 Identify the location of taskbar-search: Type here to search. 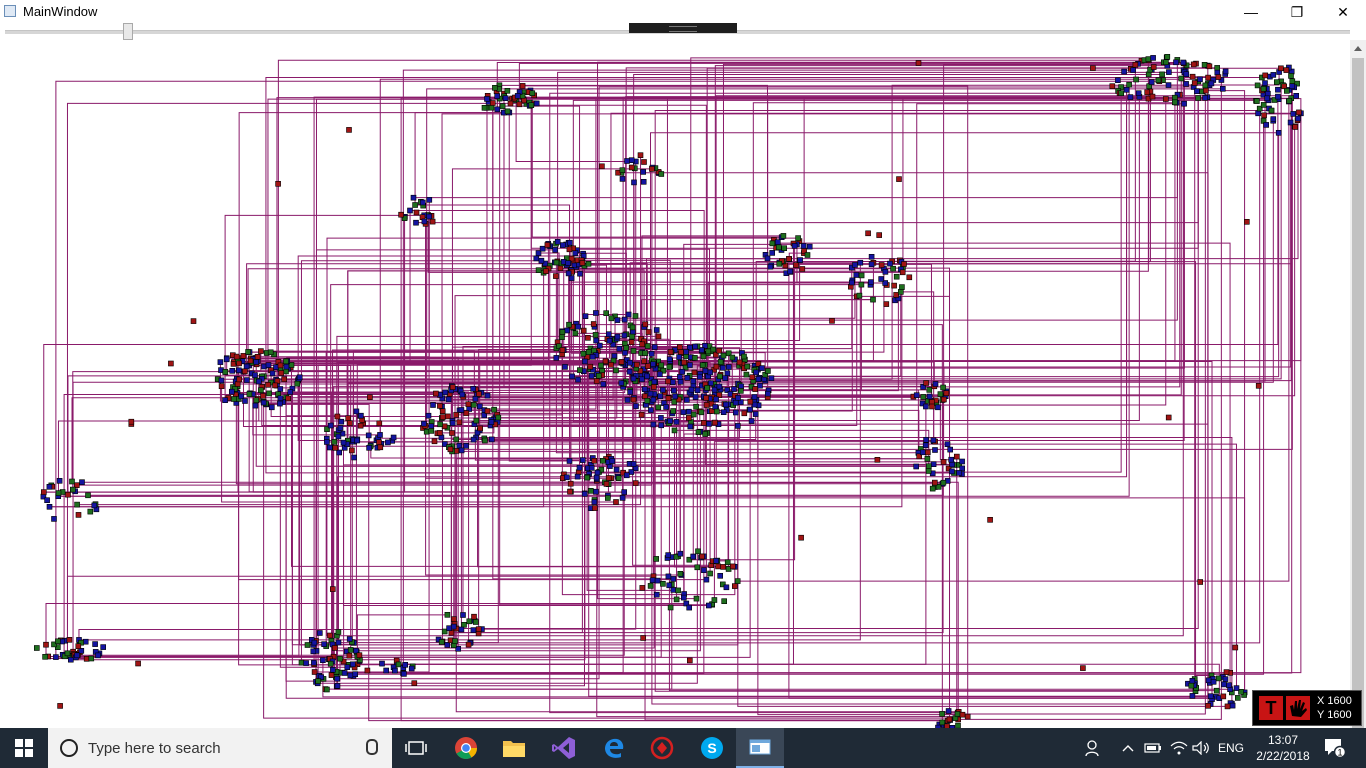
(220, 748).